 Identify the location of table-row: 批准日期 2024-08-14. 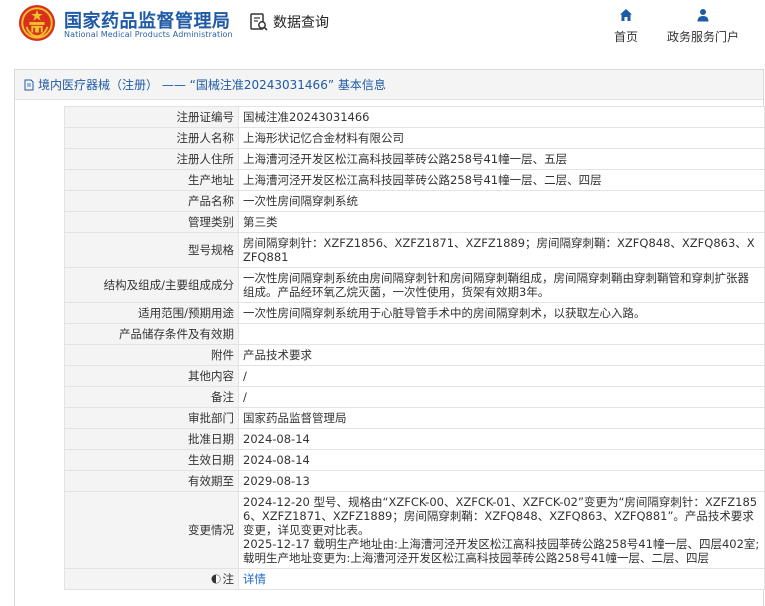
(414, 439).